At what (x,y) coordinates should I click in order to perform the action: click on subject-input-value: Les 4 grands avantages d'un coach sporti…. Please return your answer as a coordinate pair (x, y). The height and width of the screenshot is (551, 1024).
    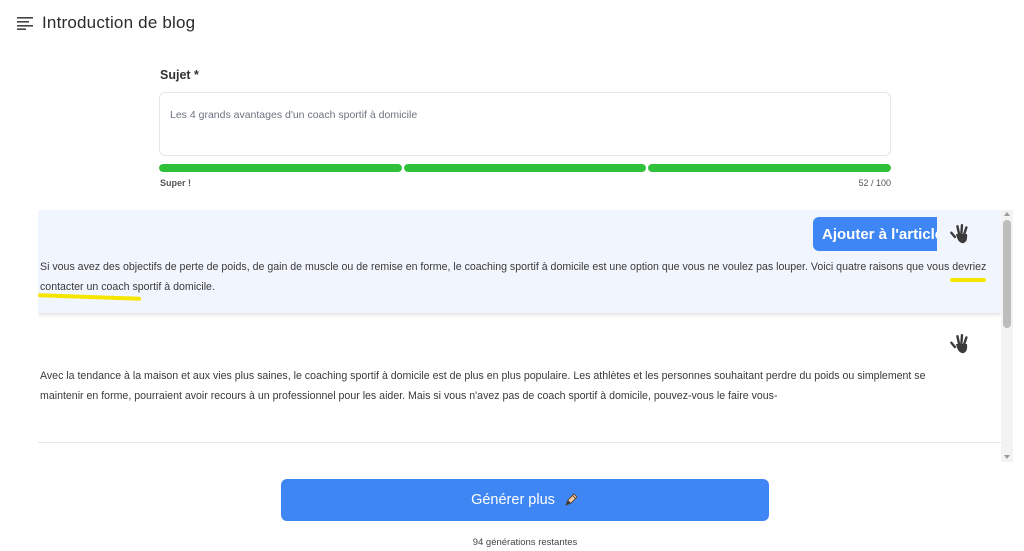
    Looking at the image, I should click on (294, 115).